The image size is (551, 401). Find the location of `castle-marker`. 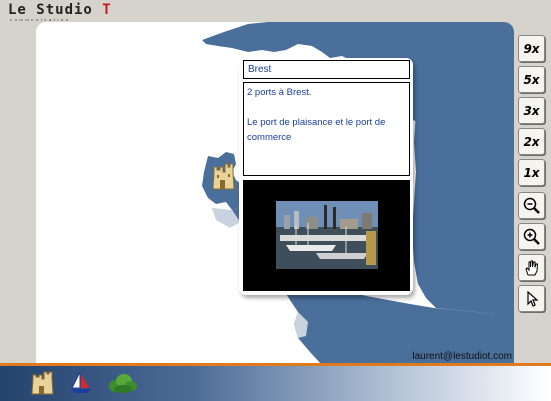

castle-marker is located at coordinates (224, 177).